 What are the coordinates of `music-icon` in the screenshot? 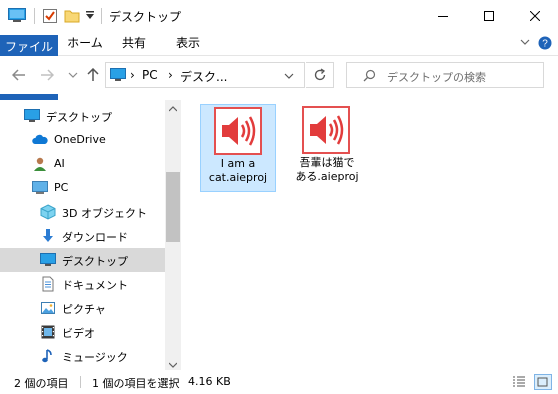 It's located at (48, 356).